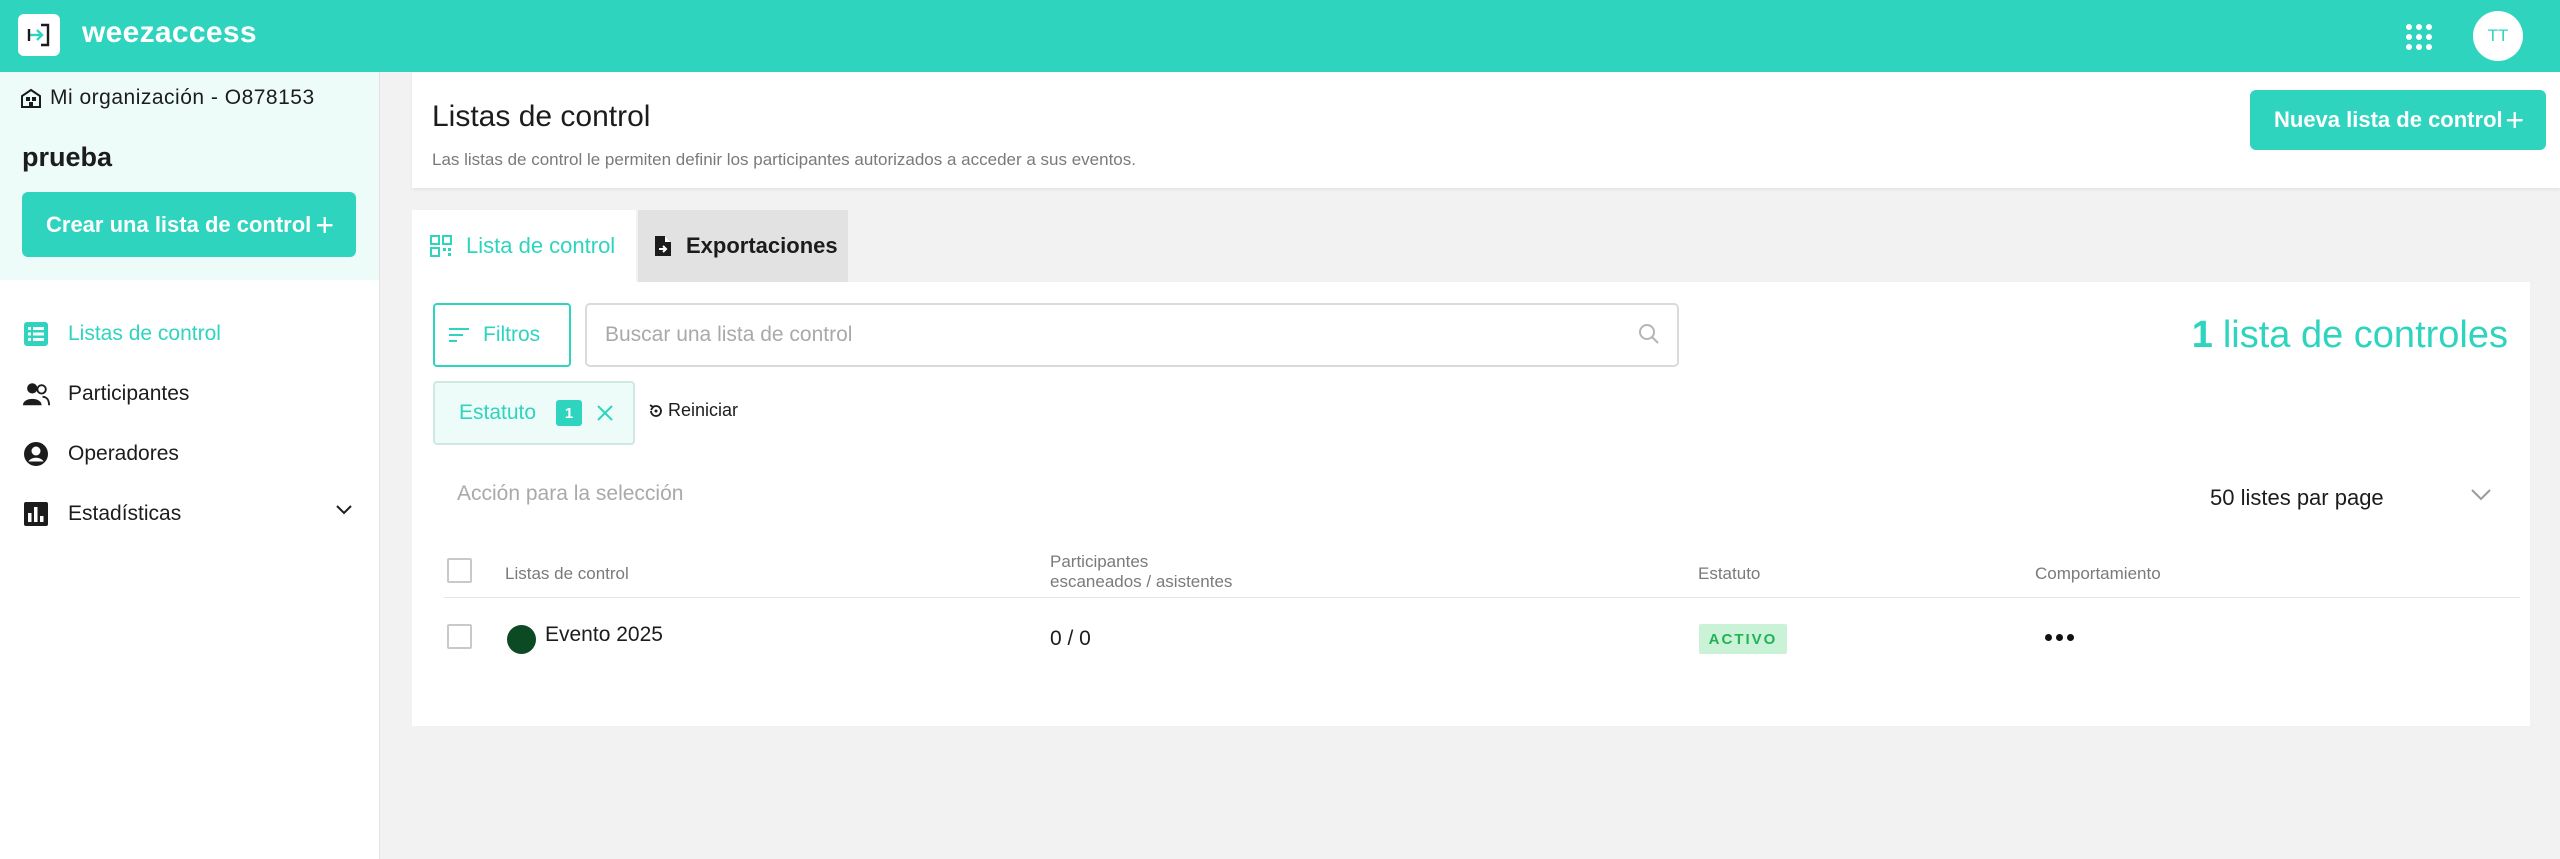 Image resolution: width=2560 pixels, height=859 pixels. I want to click on sidebar-item-participants: Participantes, so click(189, 394).